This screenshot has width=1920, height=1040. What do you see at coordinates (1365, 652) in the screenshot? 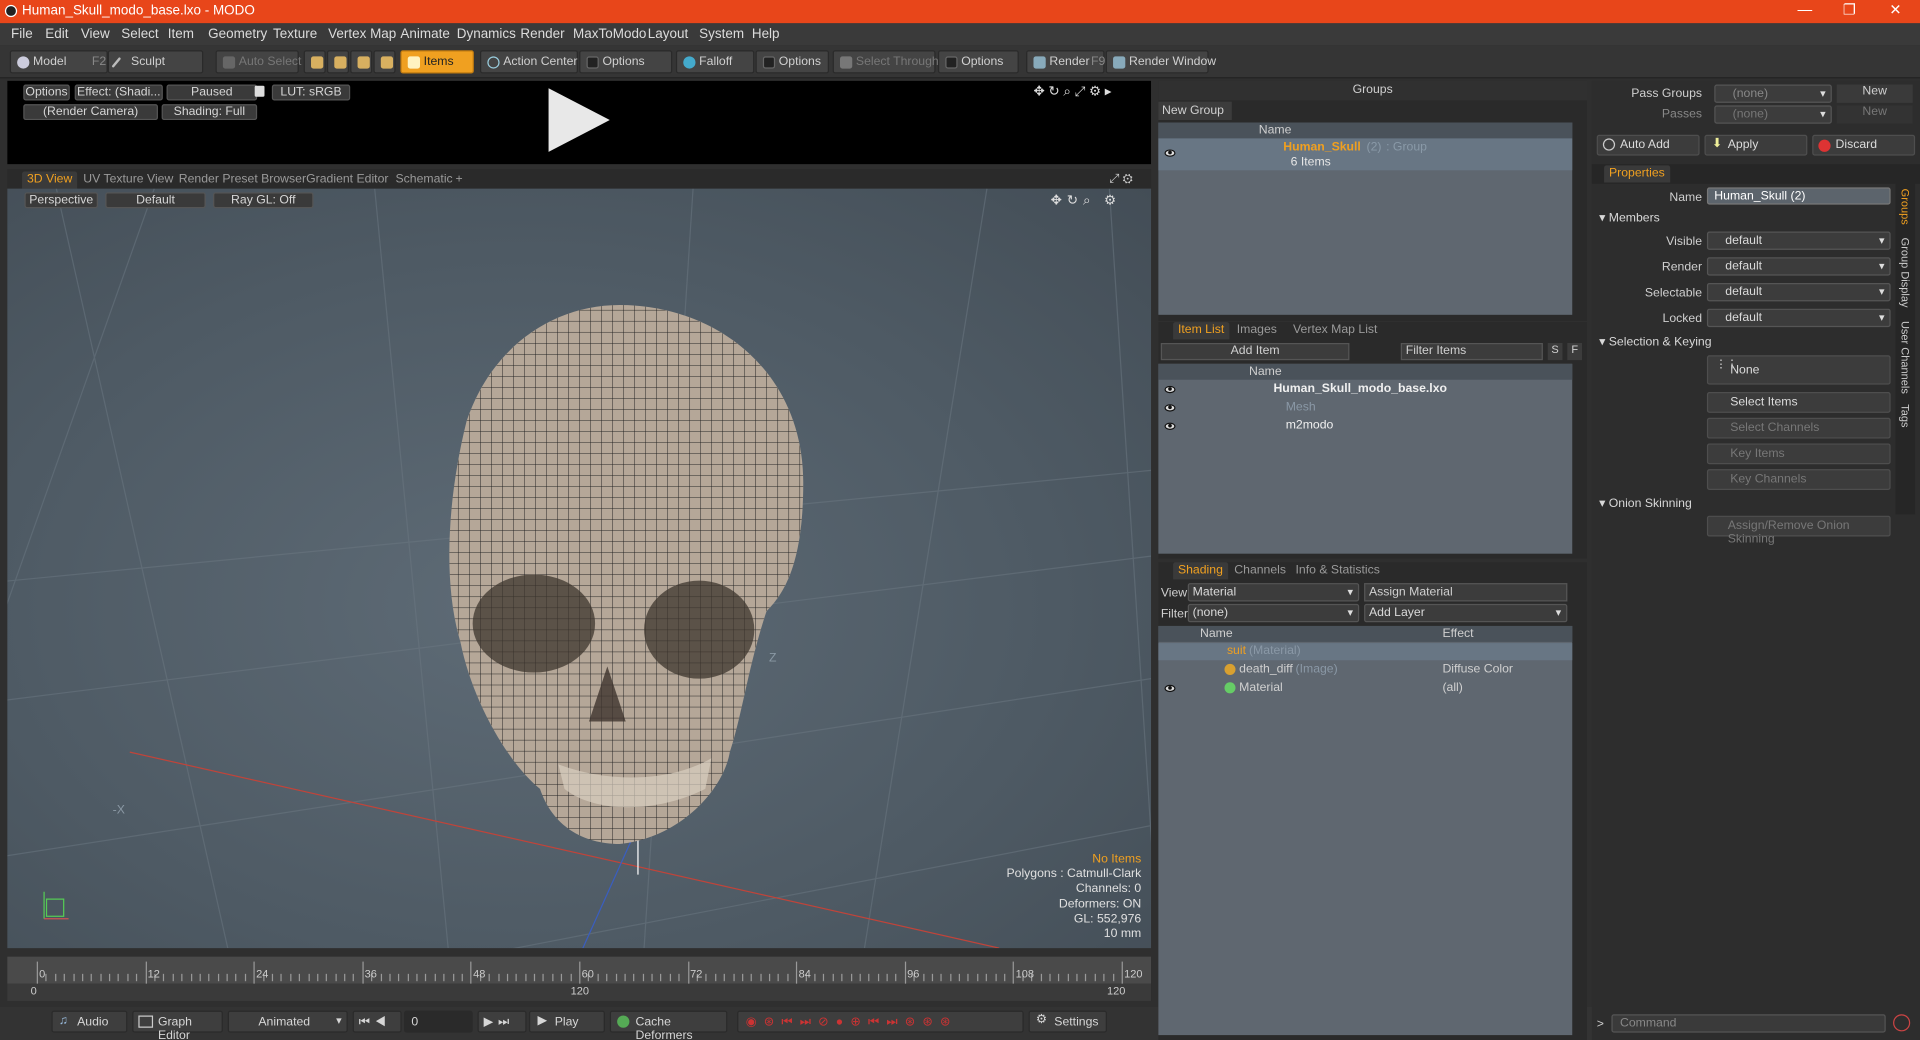
I see `shader-row-suit: suit (Material)` at bounding box center [1365, 652].